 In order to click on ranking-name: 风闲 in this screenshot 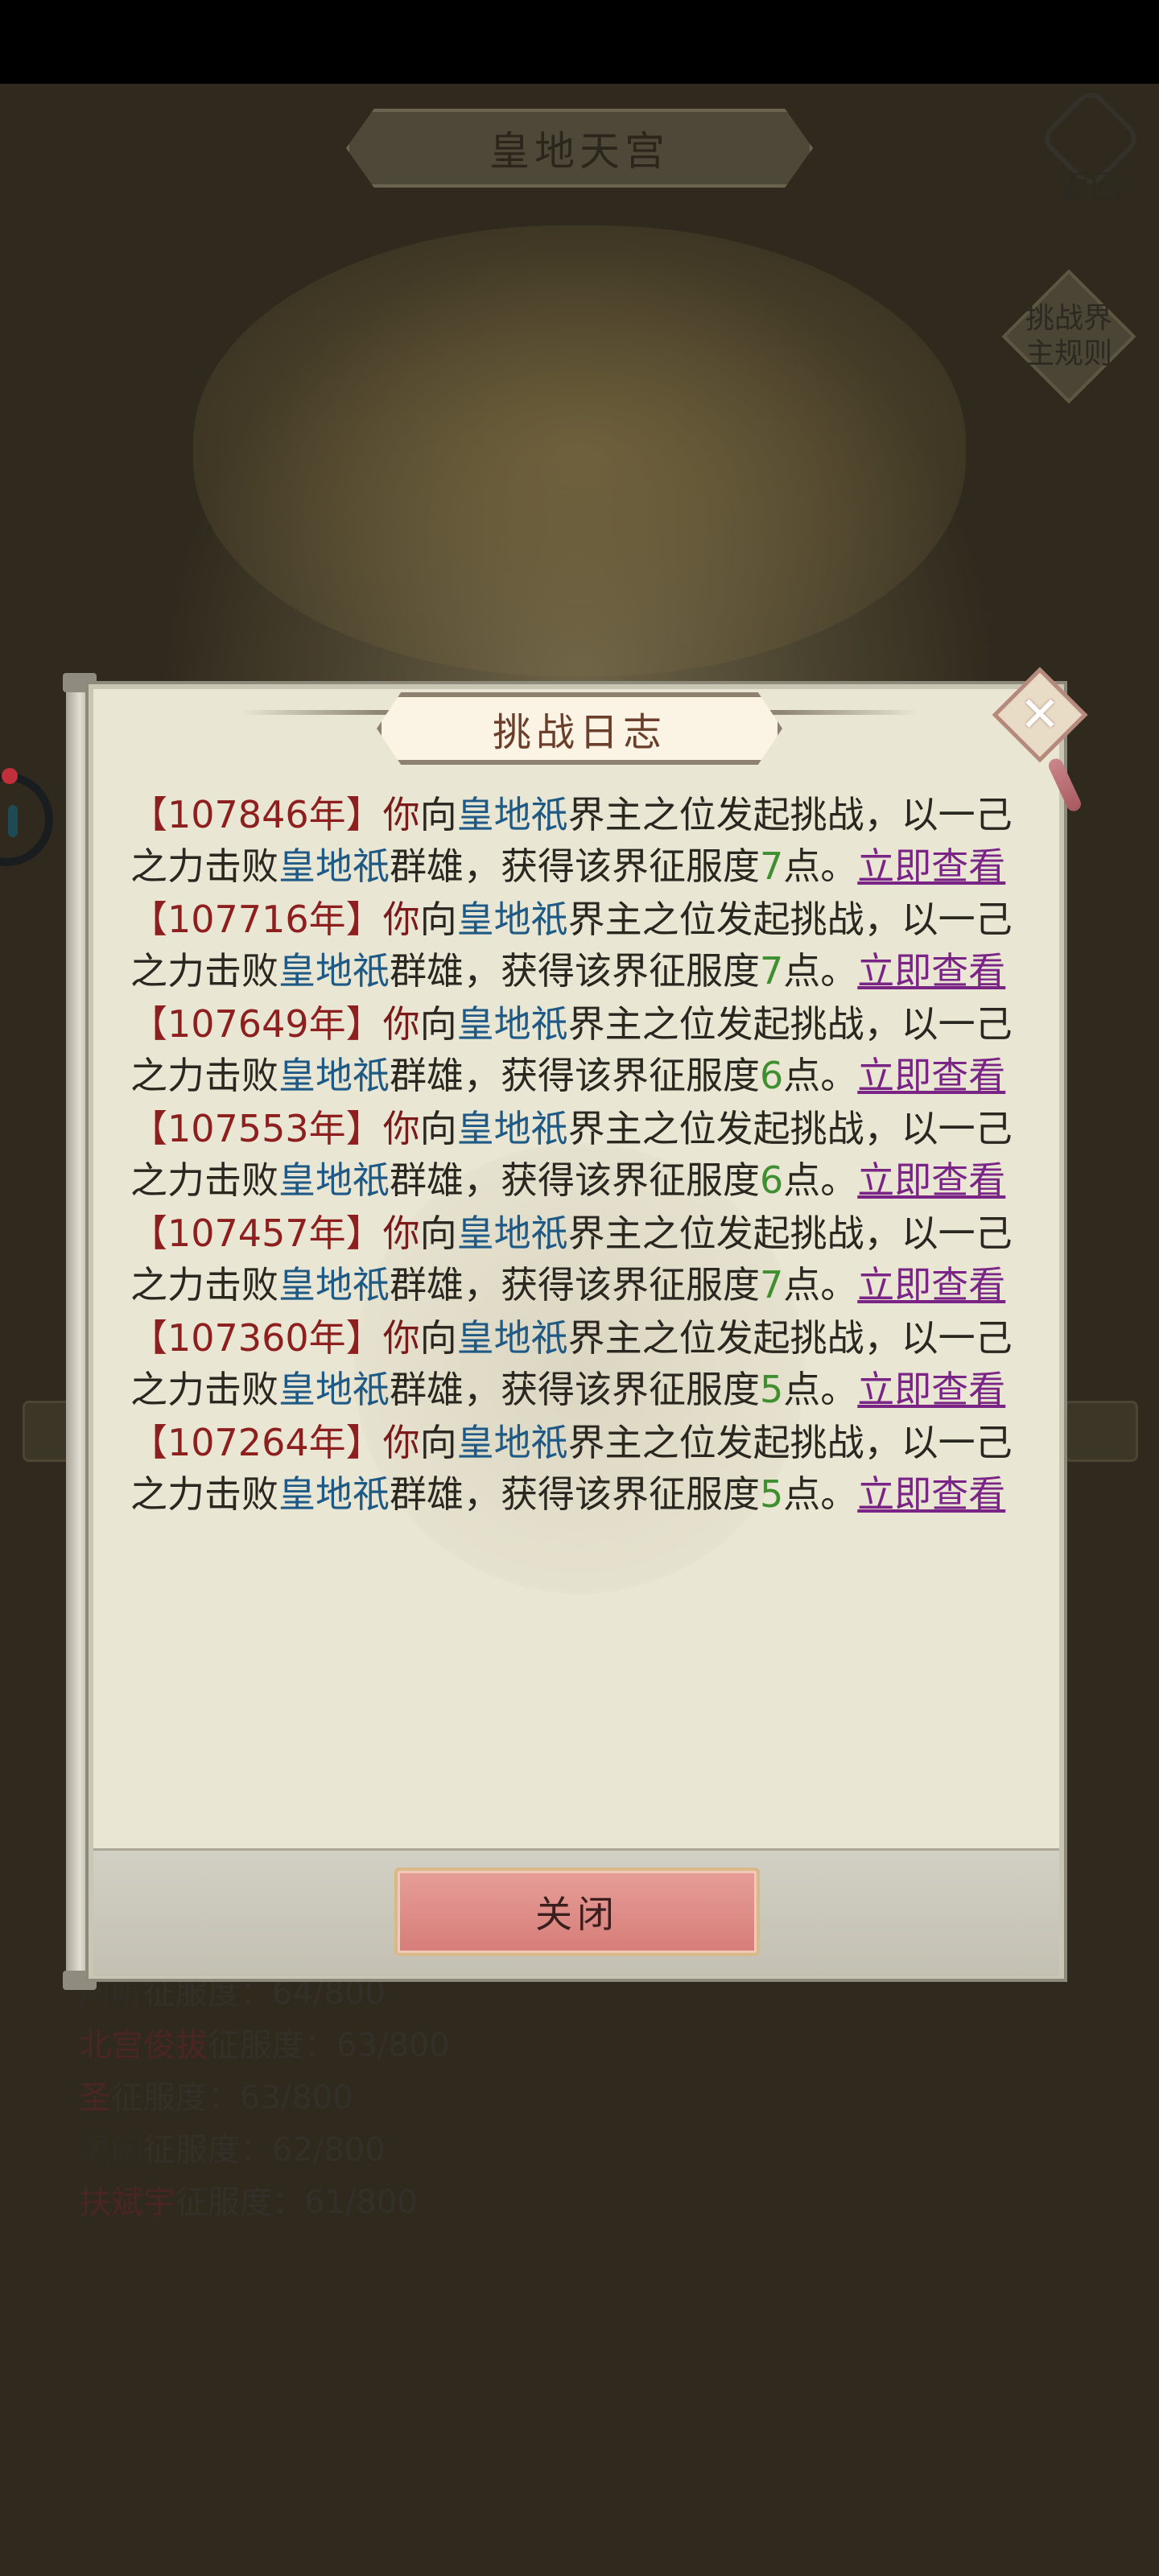, I will do `click(111, 2150)`.